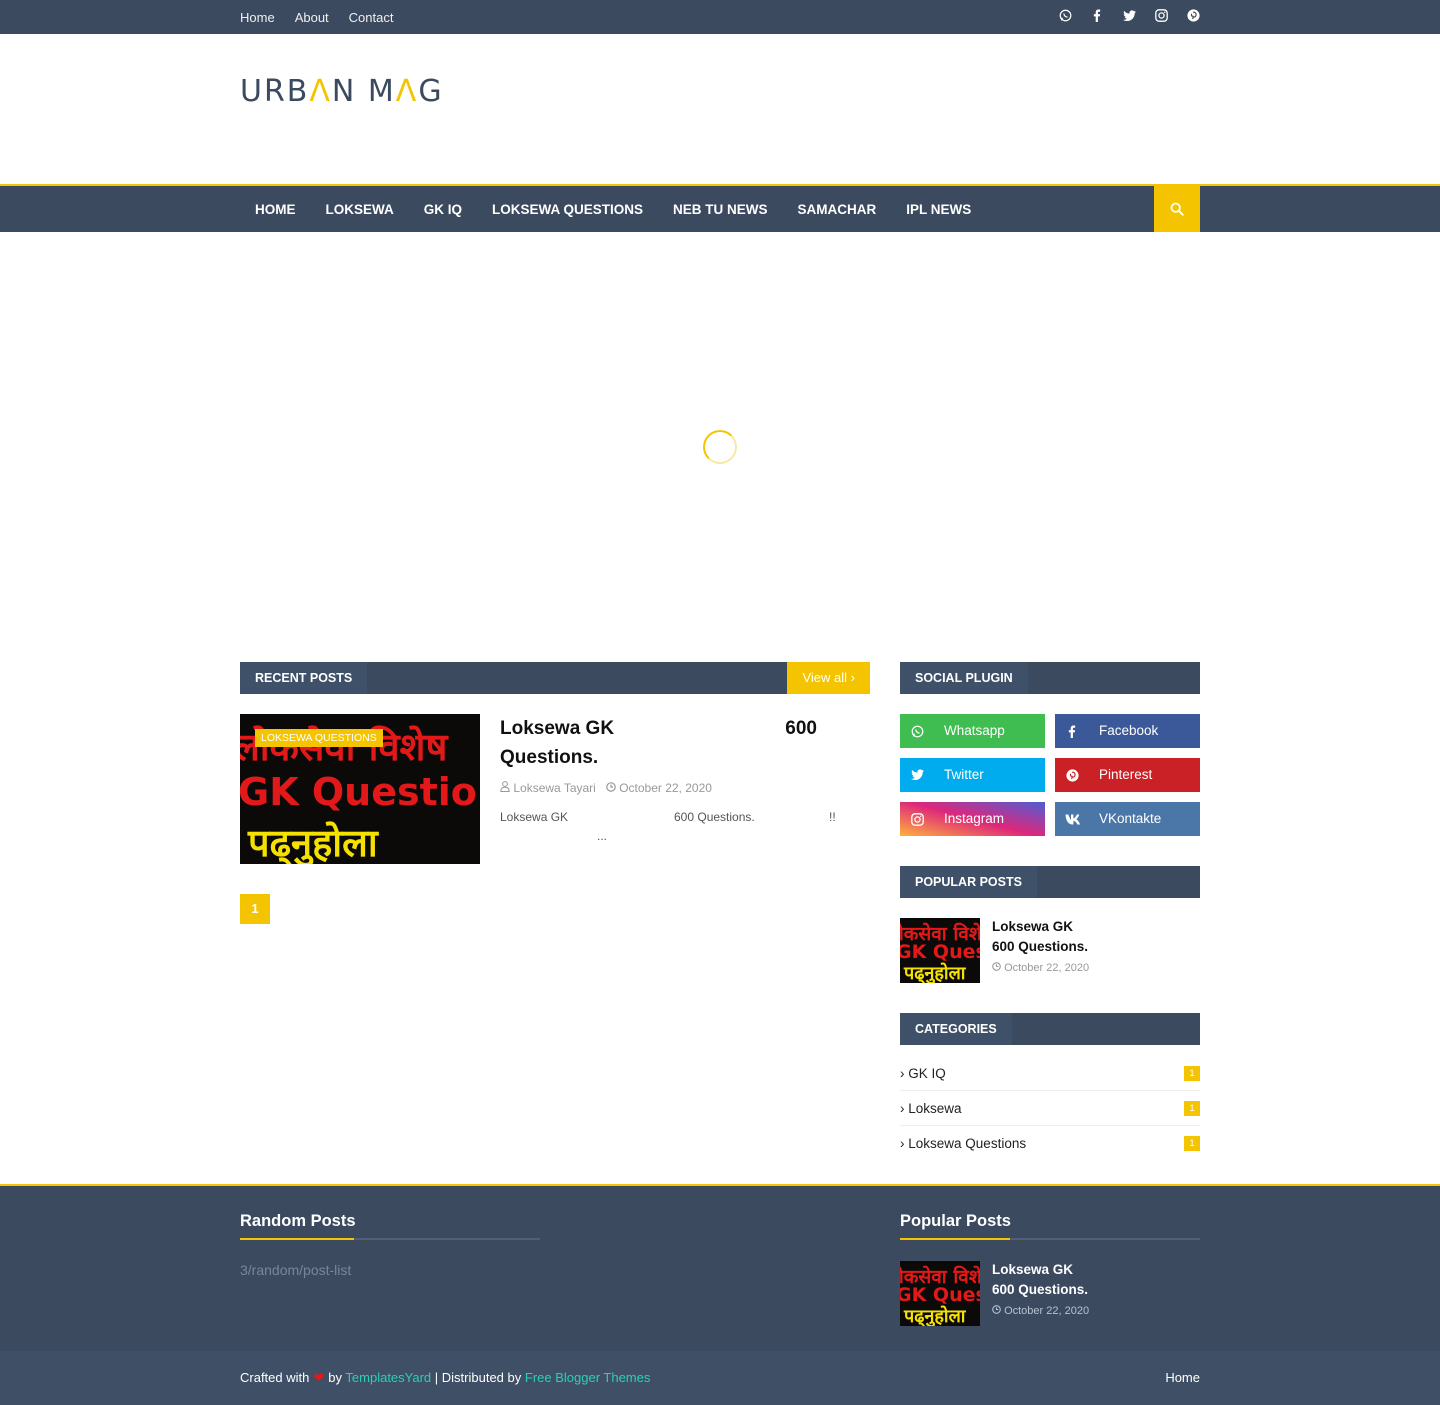  Describe the element at coordinates (720, 109) in the screenshot. I see `site-header: URBΛN MΛG` at that location.